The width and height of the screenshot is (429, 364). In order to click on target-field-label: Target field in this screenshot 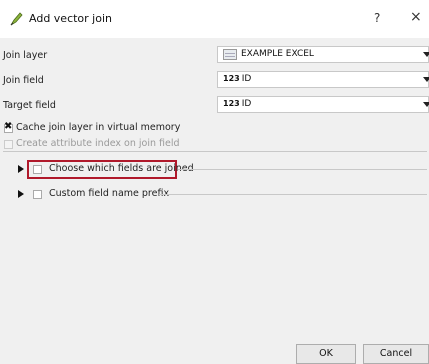, I will do `click(29, 105)`.